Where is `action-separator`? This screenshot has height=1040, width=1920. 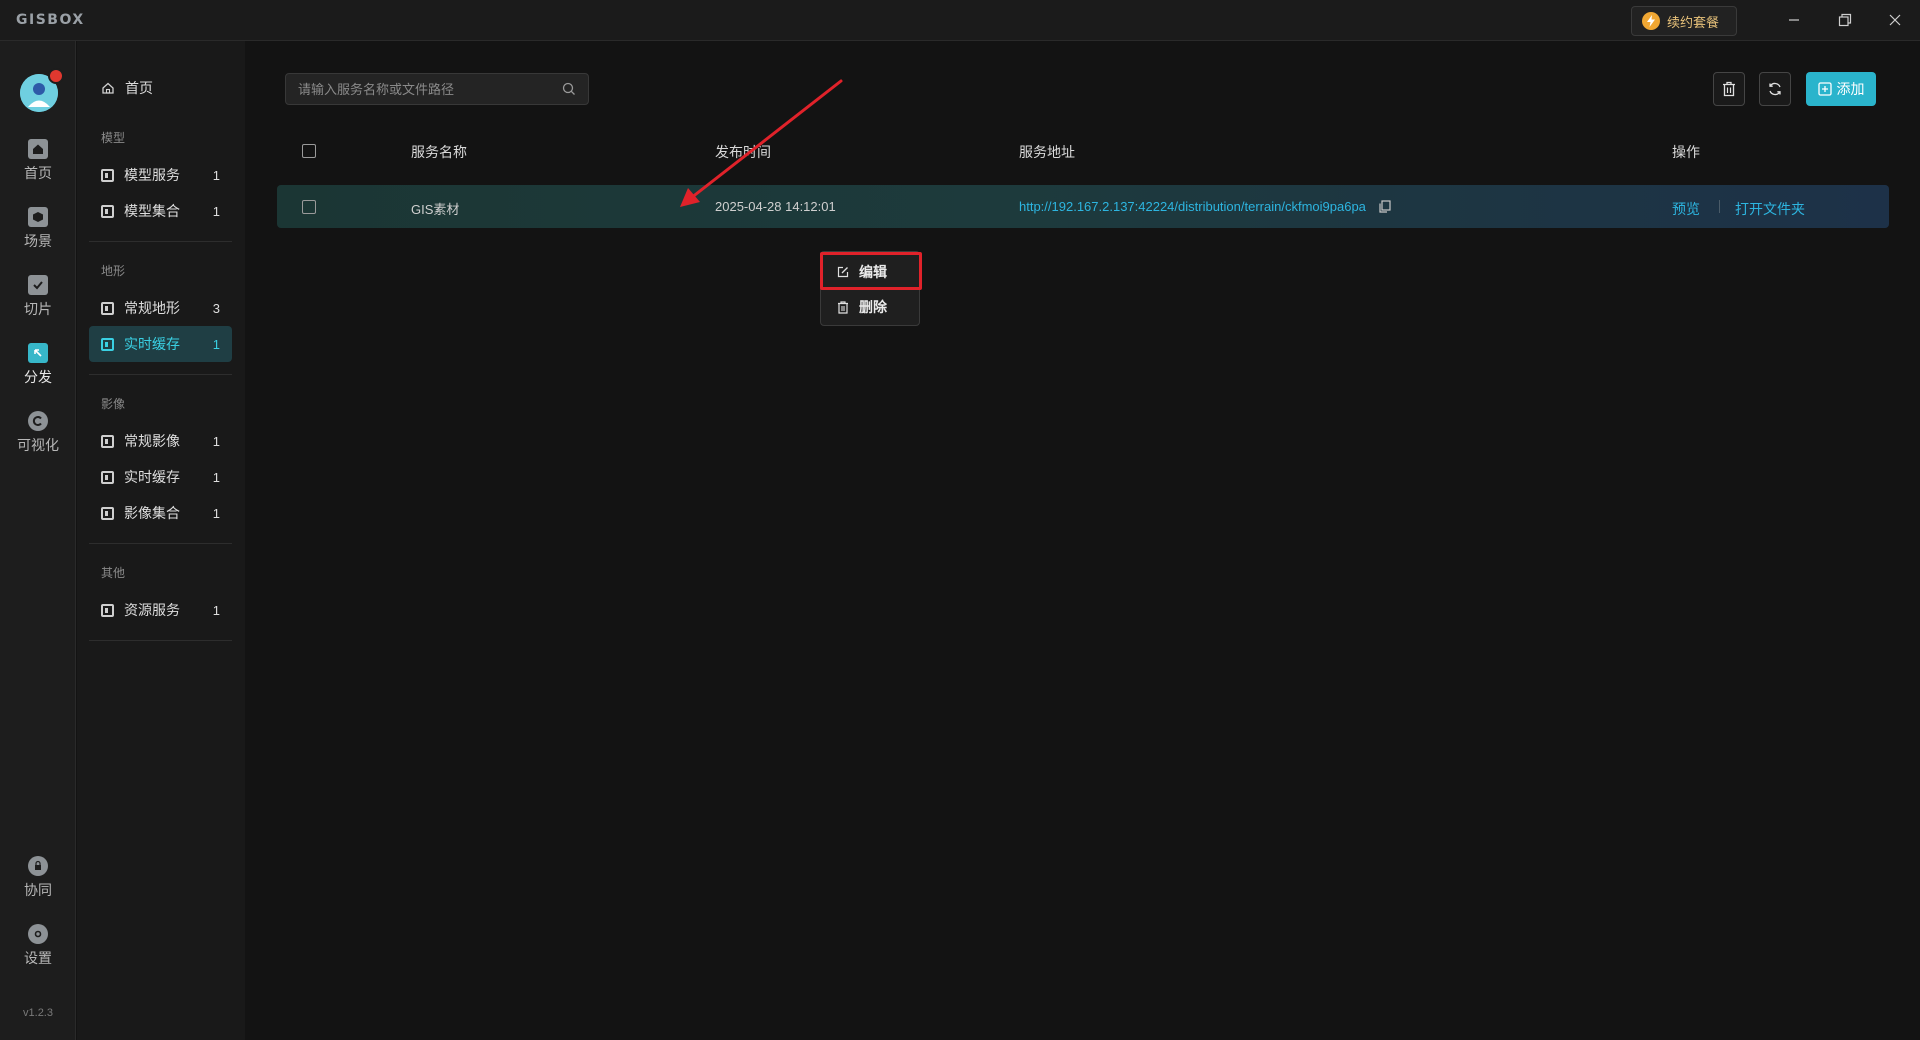 action-separator is located at coordinates (1719, 206).